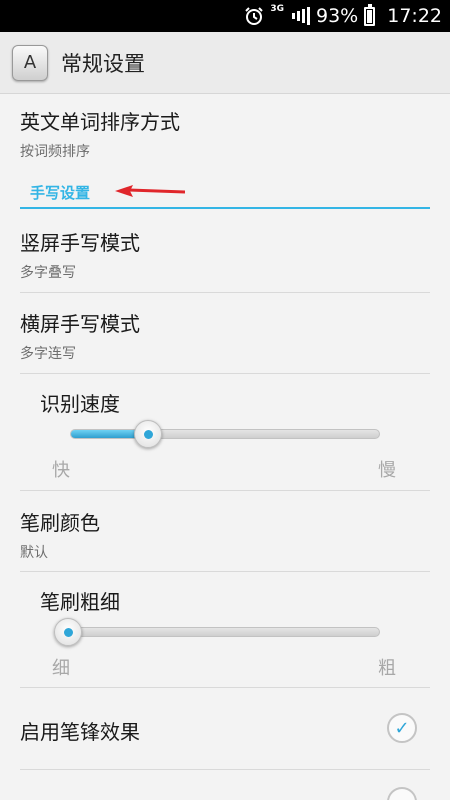 This screenshot has height=800, width=450. Describe the element at coordinates (225, 133) in the screenshot. I see `pref-sort-mode: 英文单词排序方式 按词频排序` at that location.